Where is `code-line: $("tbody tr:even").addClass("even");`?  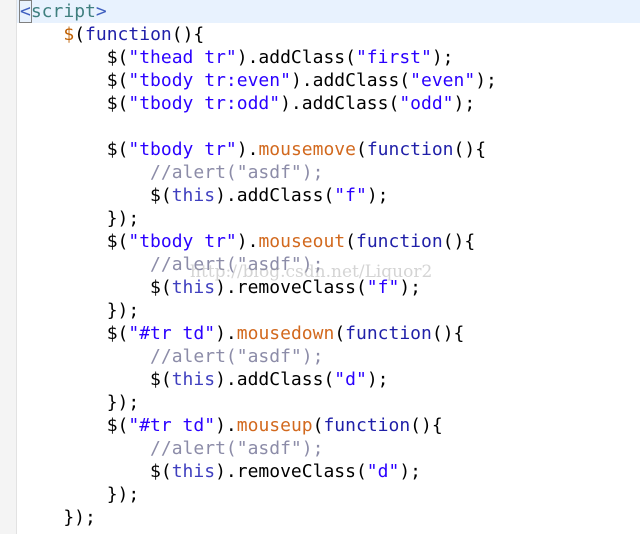
code-line: $("tbody tr:even").addClass("even"); is located at coordinates (327, 80).